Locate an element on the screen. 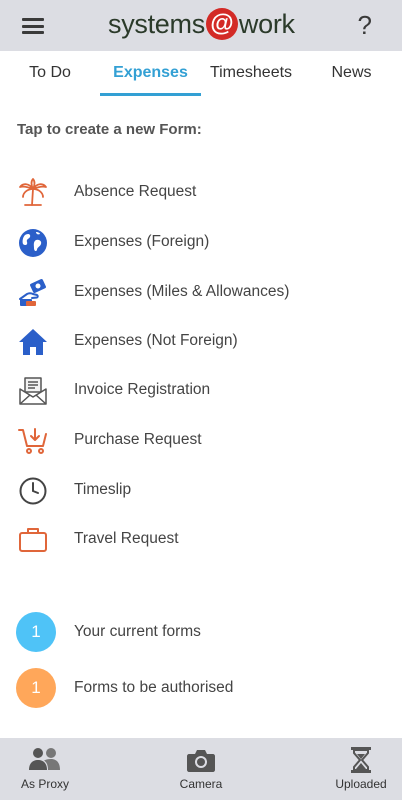 The height and width of the screenshot is (800, 402). form-item-label: Purchase Request is located at coordinates (138, 439).